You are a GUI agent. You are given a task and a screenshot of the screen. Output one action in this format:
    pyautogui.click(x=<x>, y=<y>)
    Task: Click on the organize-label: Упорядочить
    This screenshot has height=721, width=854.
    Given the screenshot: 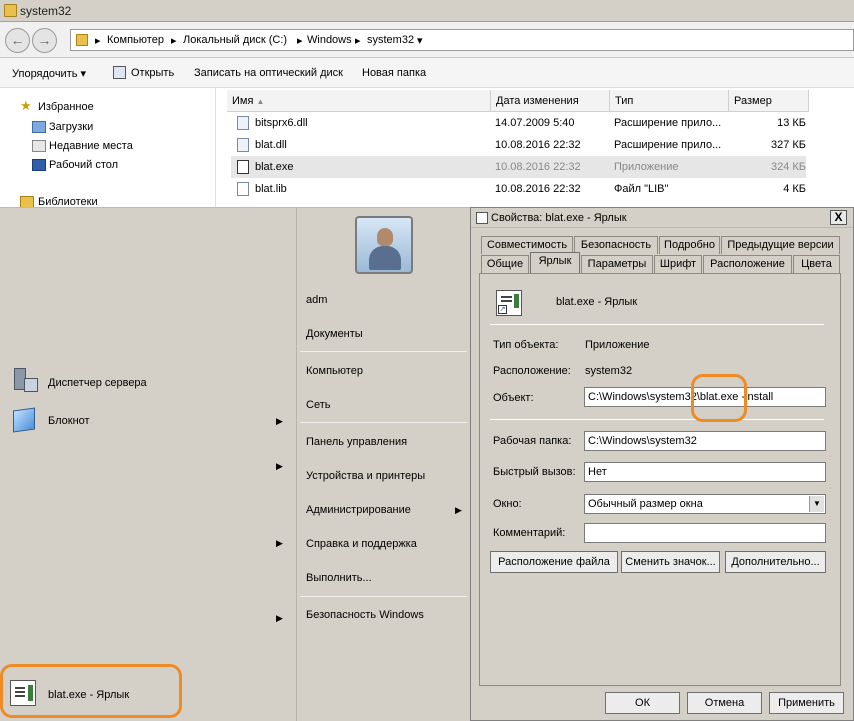 What is the action you would take?
    pyautogui.click(x=45, y=74)
    